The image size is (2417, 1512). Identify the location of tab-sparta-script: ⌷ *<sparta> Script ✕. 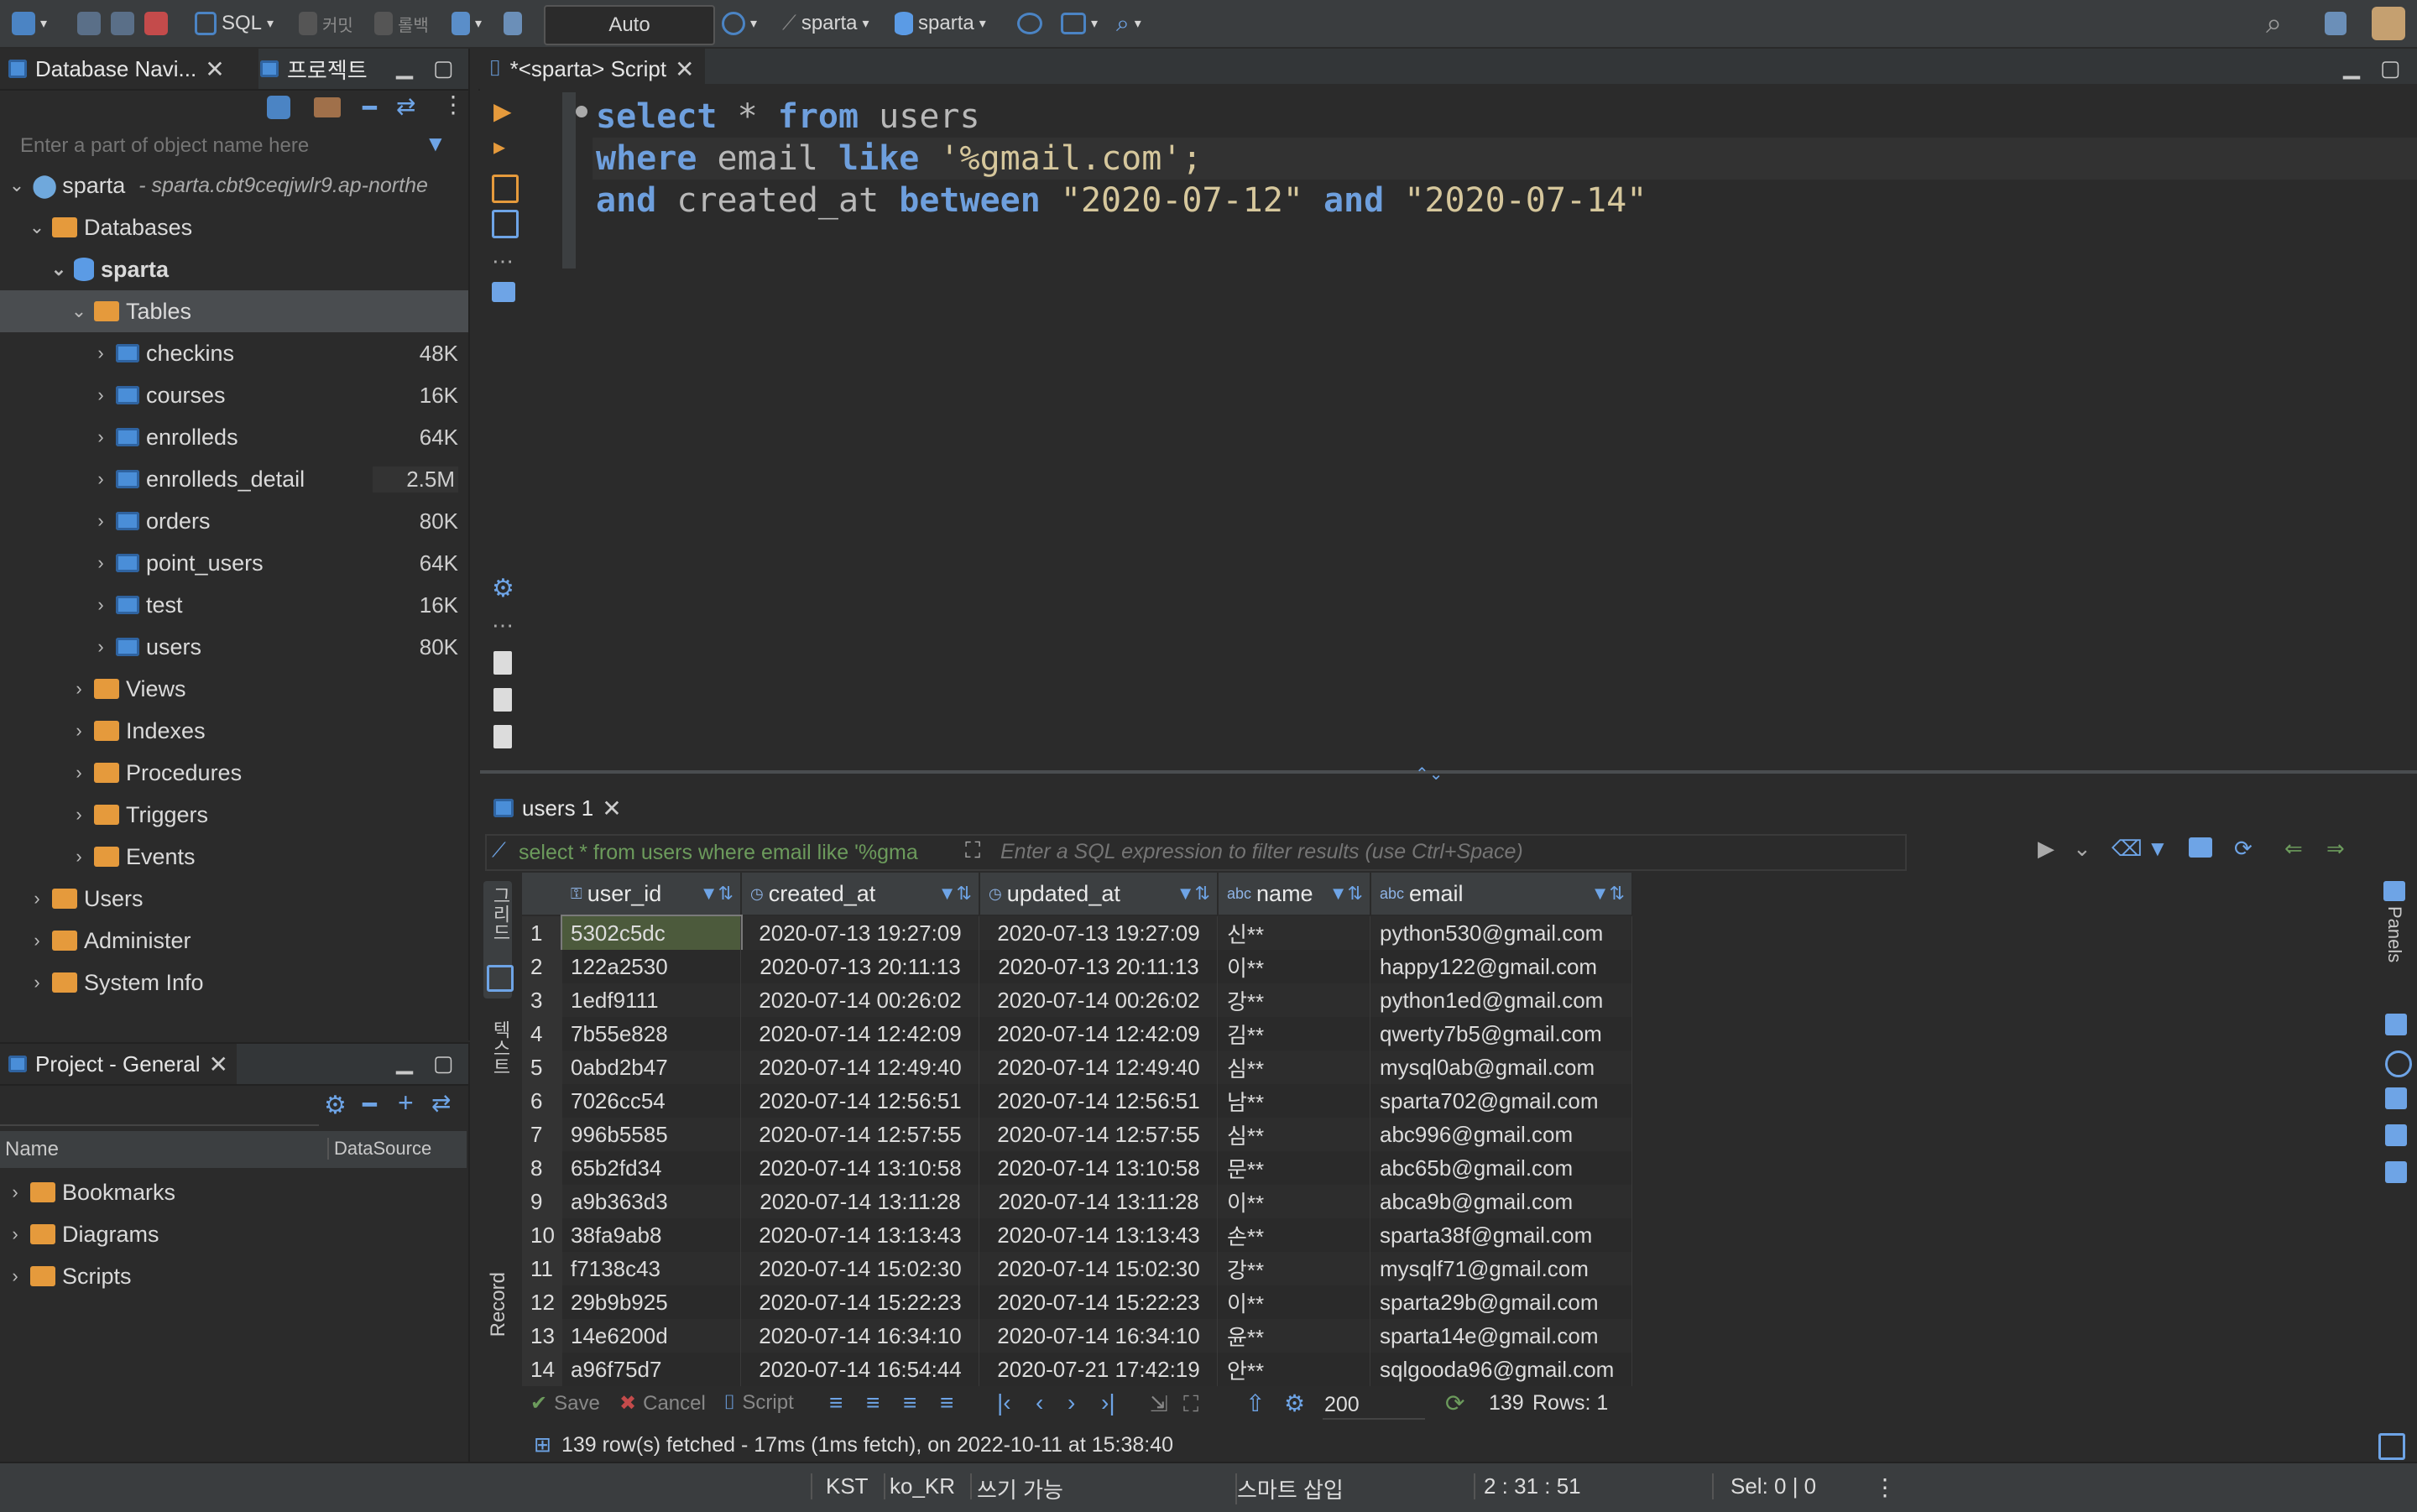
(591, 69).